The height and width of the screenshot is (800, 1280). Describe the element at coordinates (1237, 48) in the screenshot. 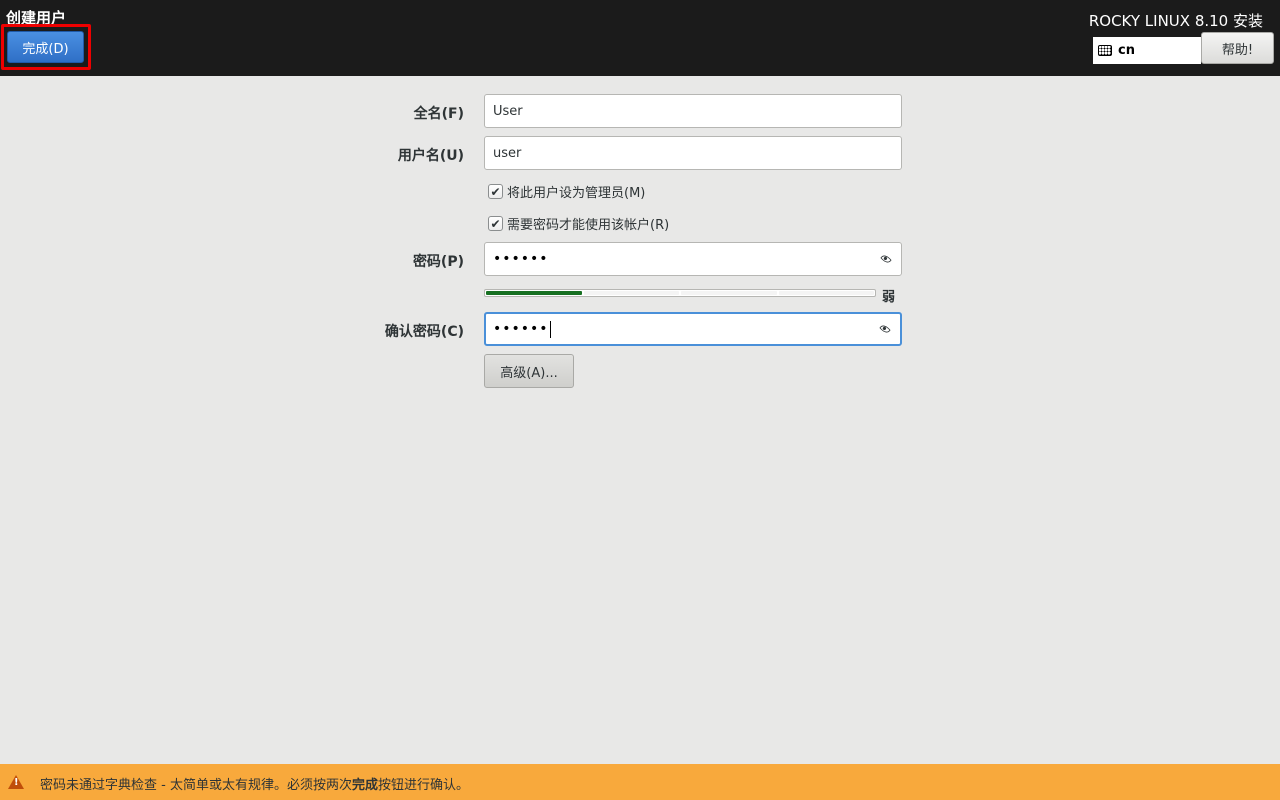

I see `help-button: 帮助!` at that location.